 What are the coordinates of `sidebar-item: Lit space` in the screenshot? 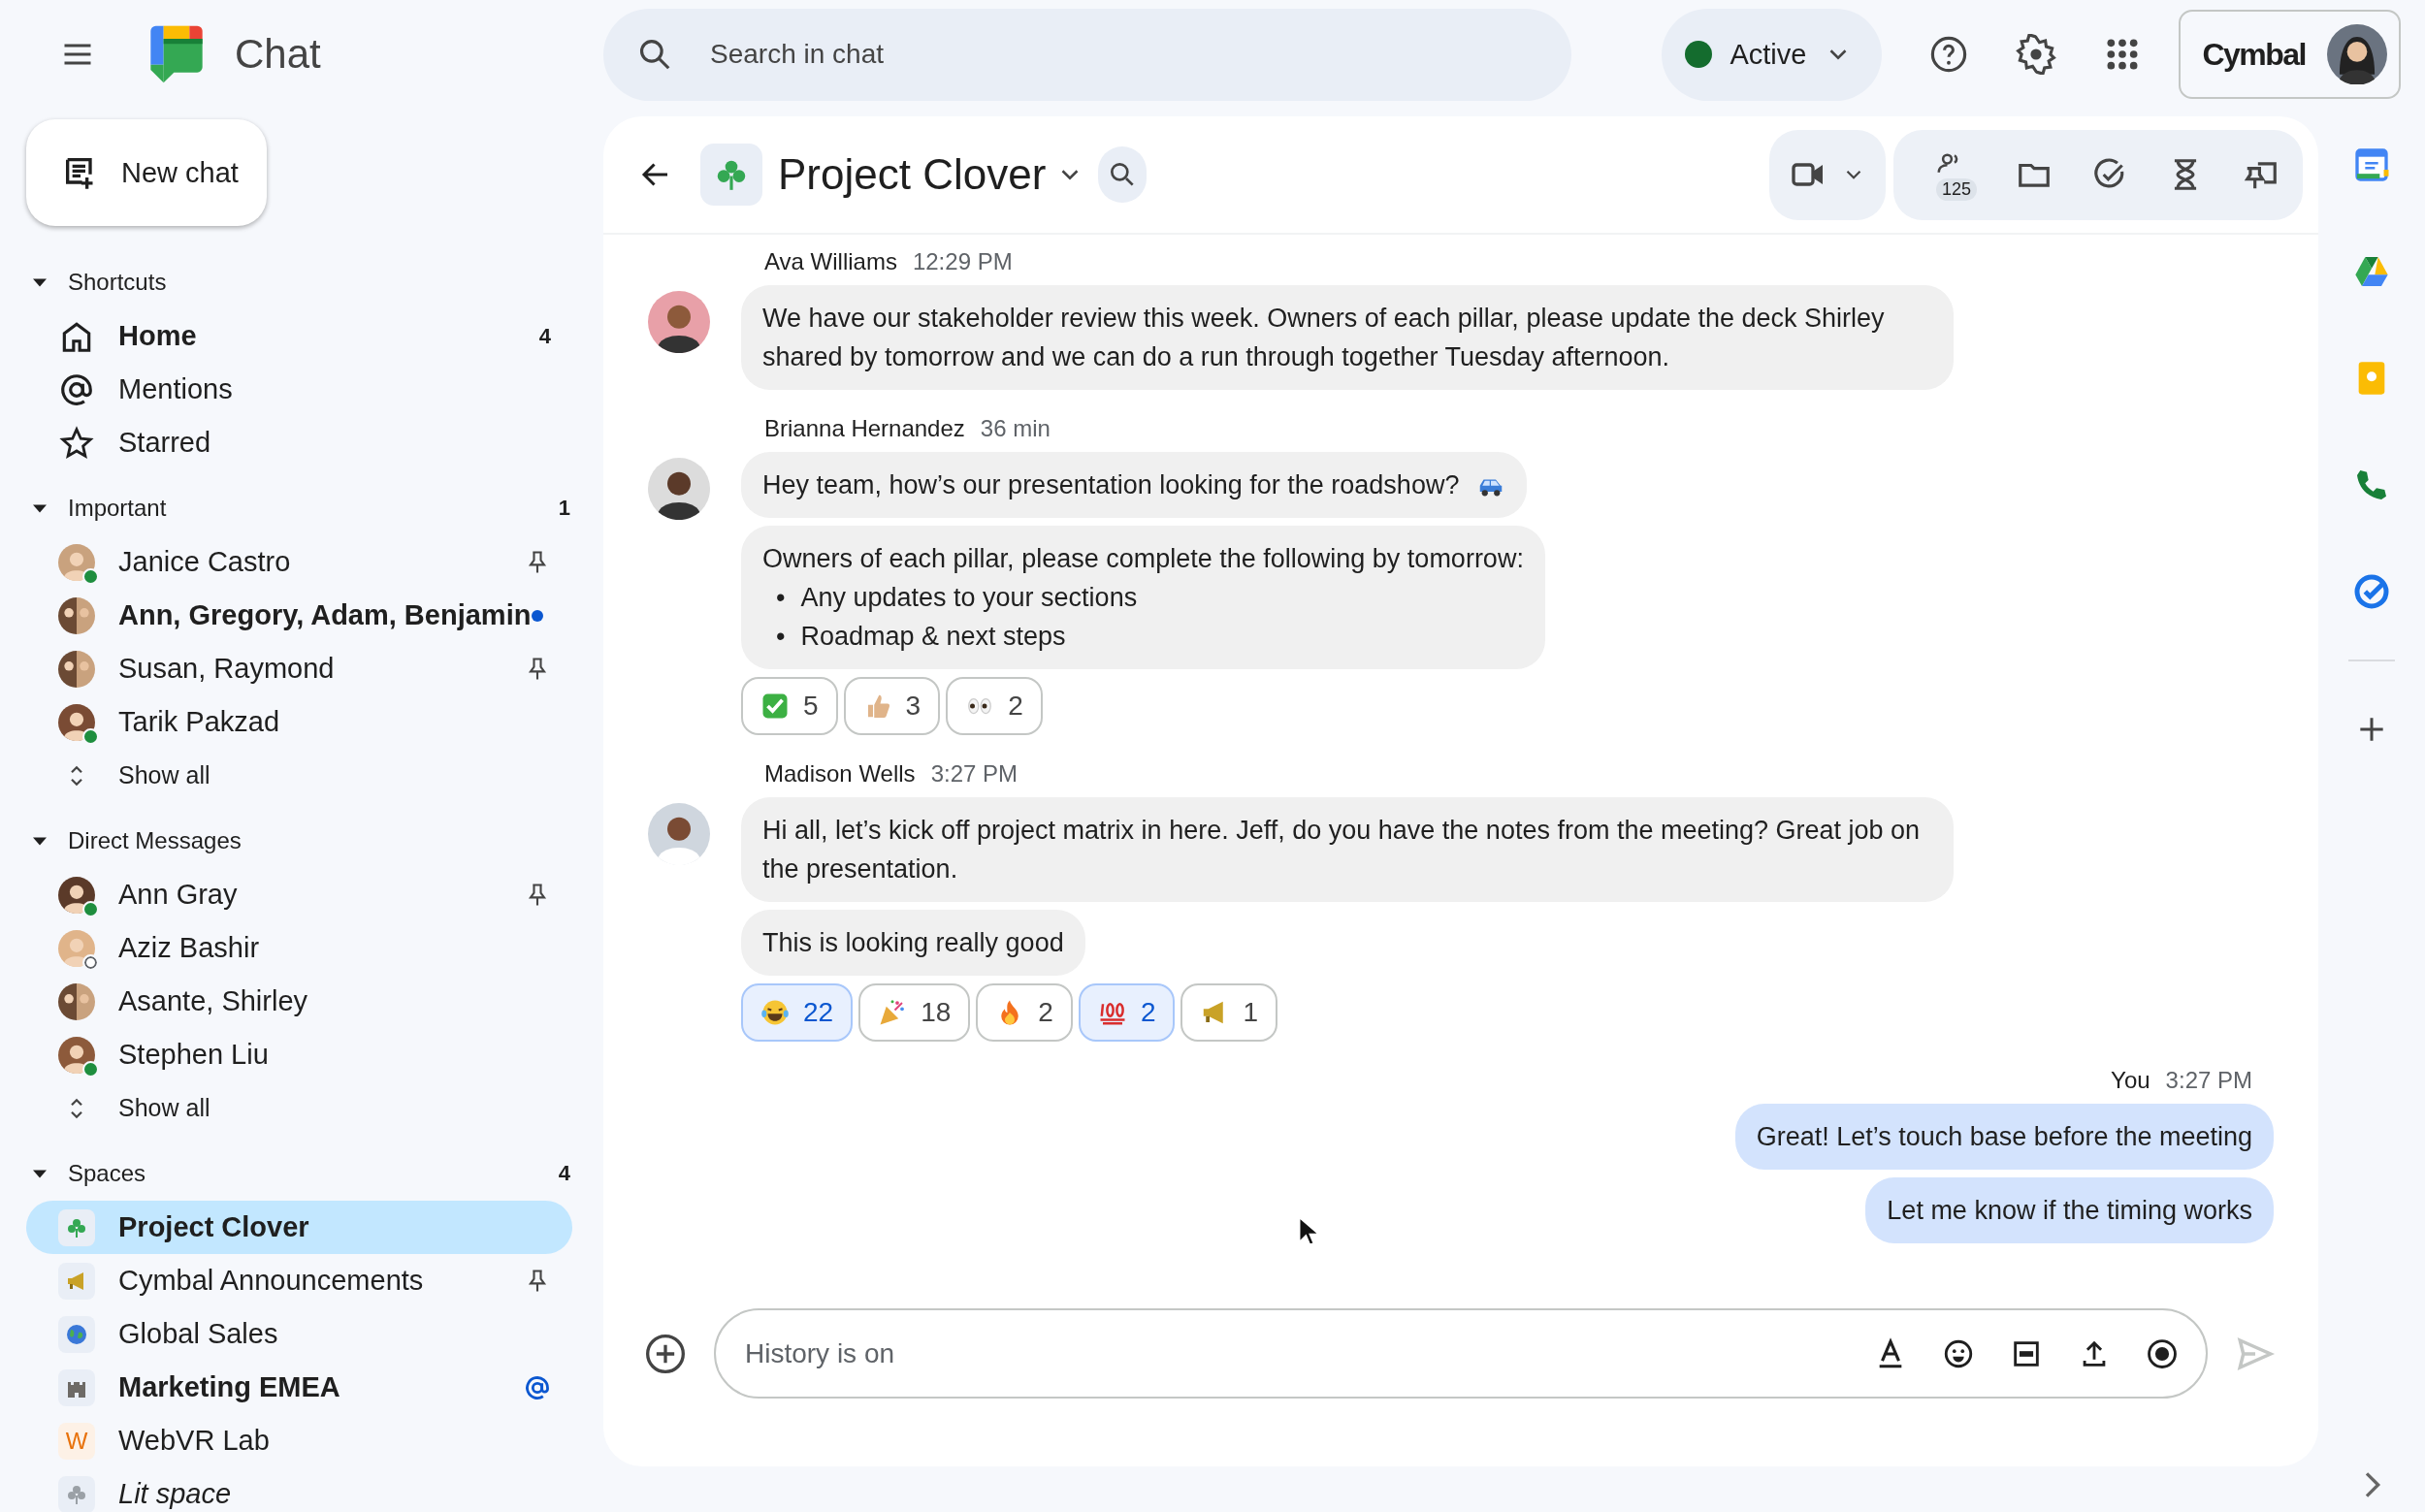 It's located at (299, 1489).